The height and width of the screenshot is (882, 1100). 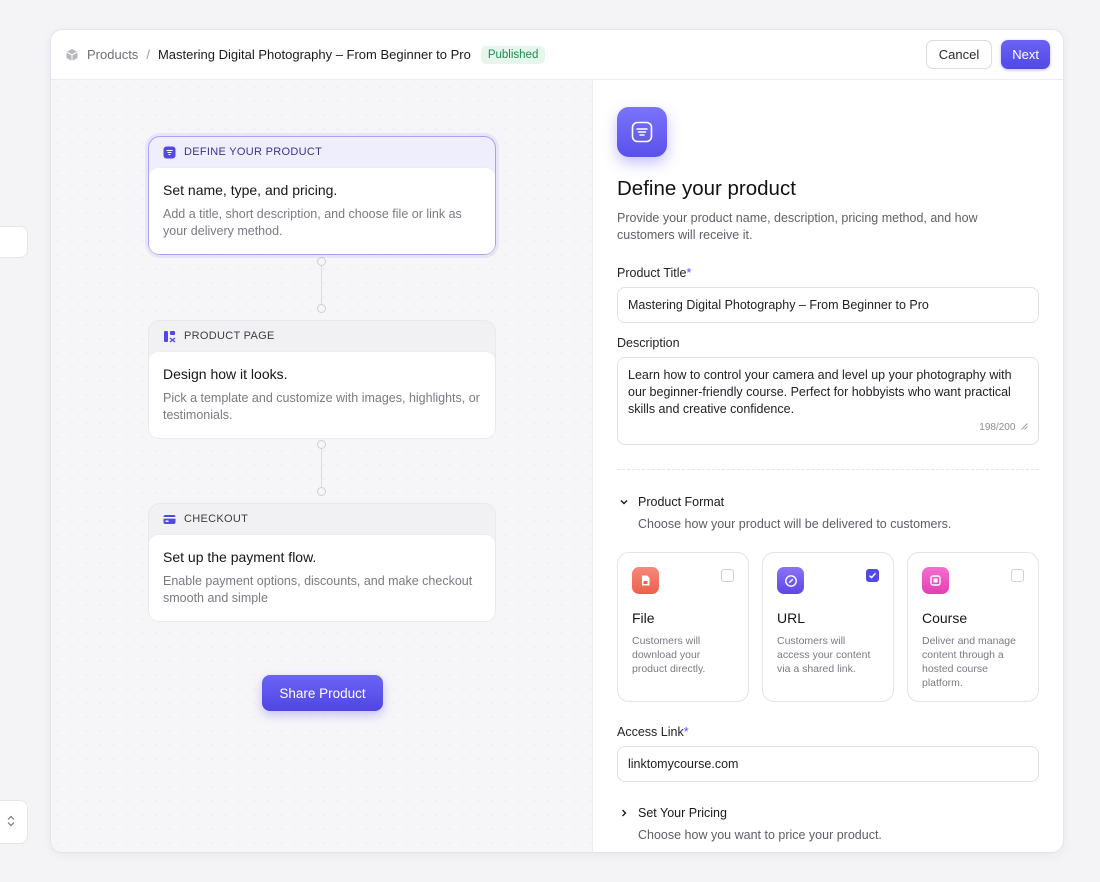 I want to click on course-icon, so click(x=935, y=580).